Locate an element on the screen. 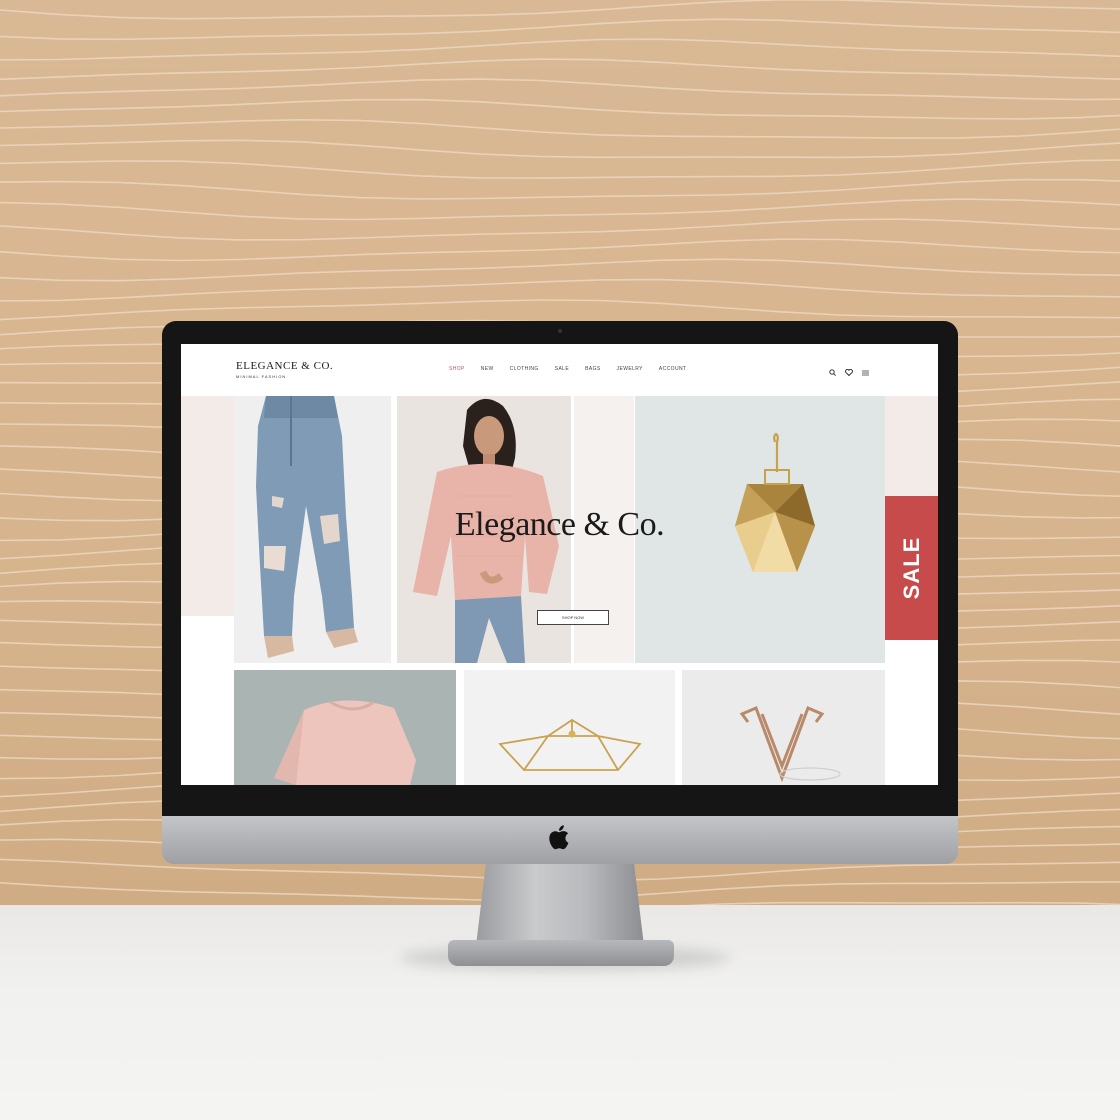 This screenshot has height=1120, width=1120. sale-banner: SALE is located at coordinates (911, 568).